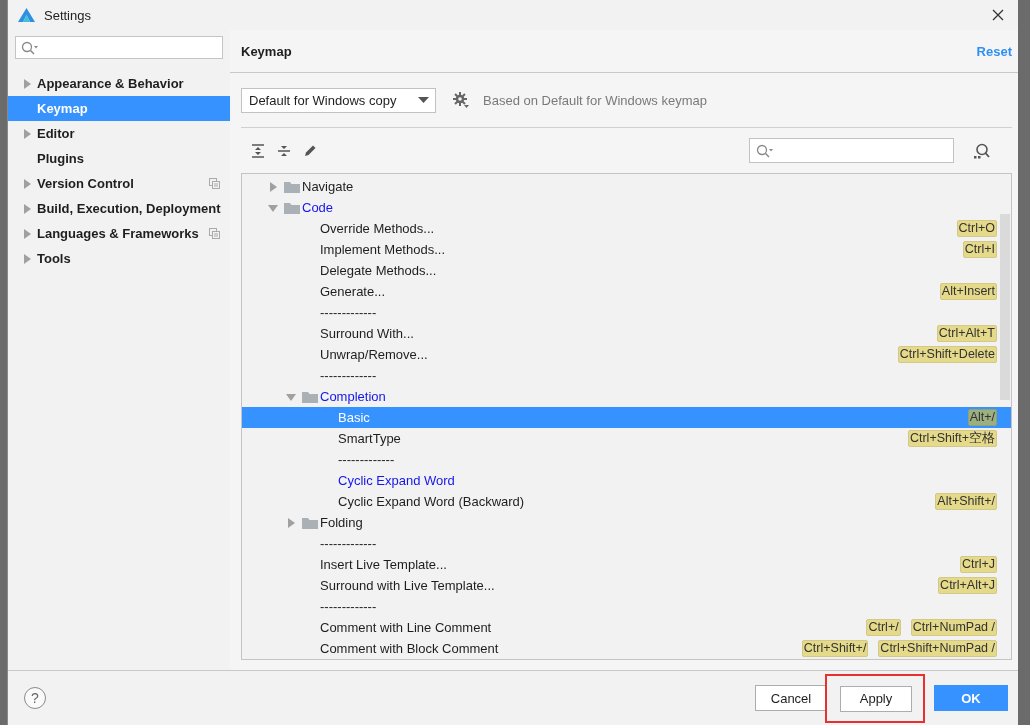  Describe the element at coordinates (967, 585) in the screenshot. I see `shortcut-badge: Ctrl+Alt+J` at that location.